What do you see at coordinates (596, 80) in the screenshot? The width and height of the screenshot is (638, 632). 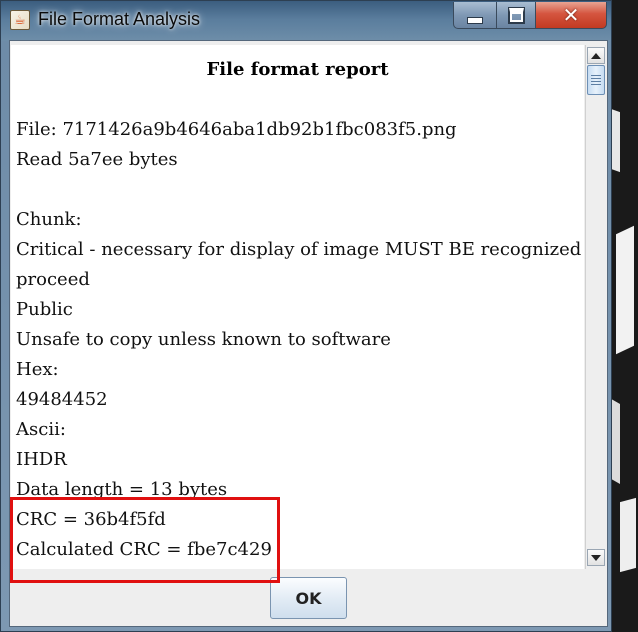 I see `scrollbar-thumb` at bounding box center [596, 80].